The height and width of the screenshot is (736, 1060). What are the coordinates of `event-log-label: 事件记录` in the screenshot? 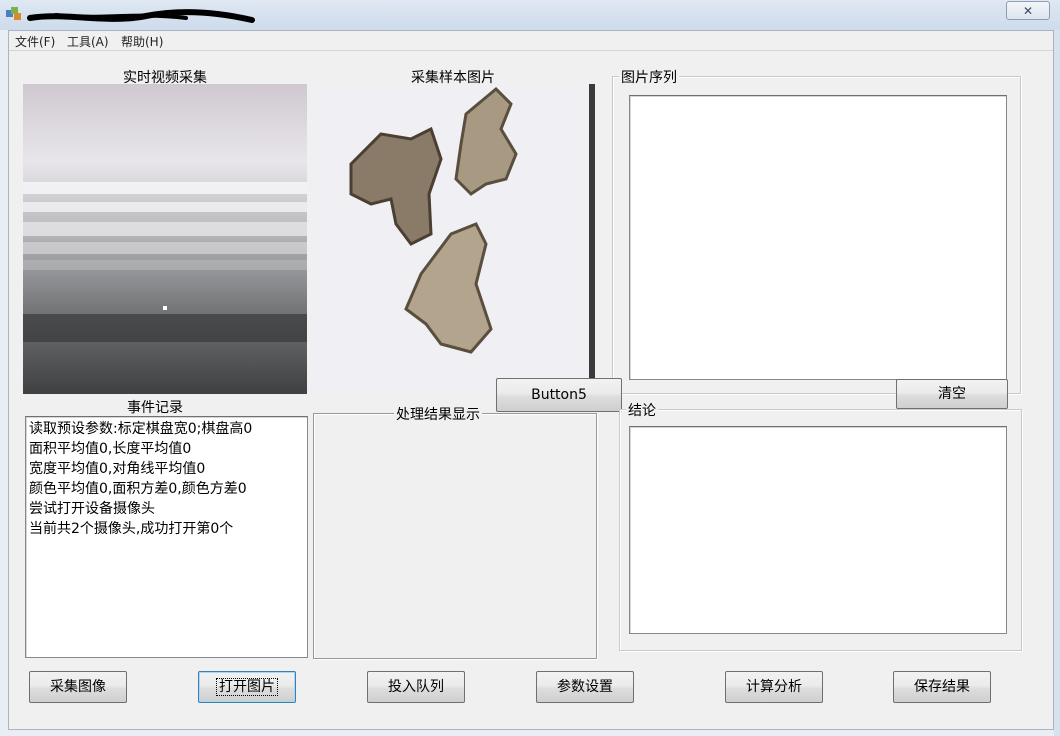 It's located at (155, 408).